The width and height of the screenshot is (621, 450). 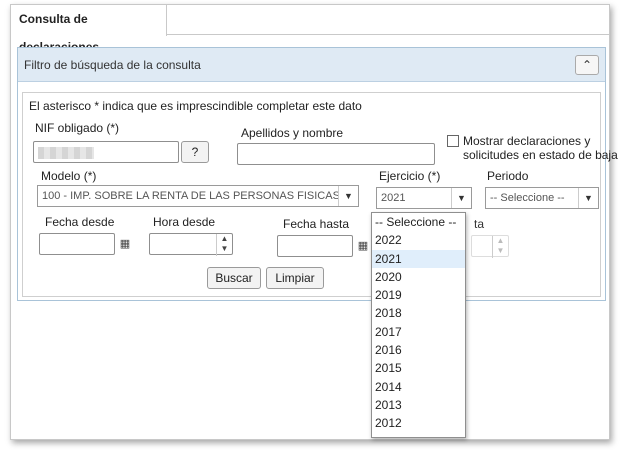 I want to click on dropdown-option: 2014, so click(x=418, y=387).